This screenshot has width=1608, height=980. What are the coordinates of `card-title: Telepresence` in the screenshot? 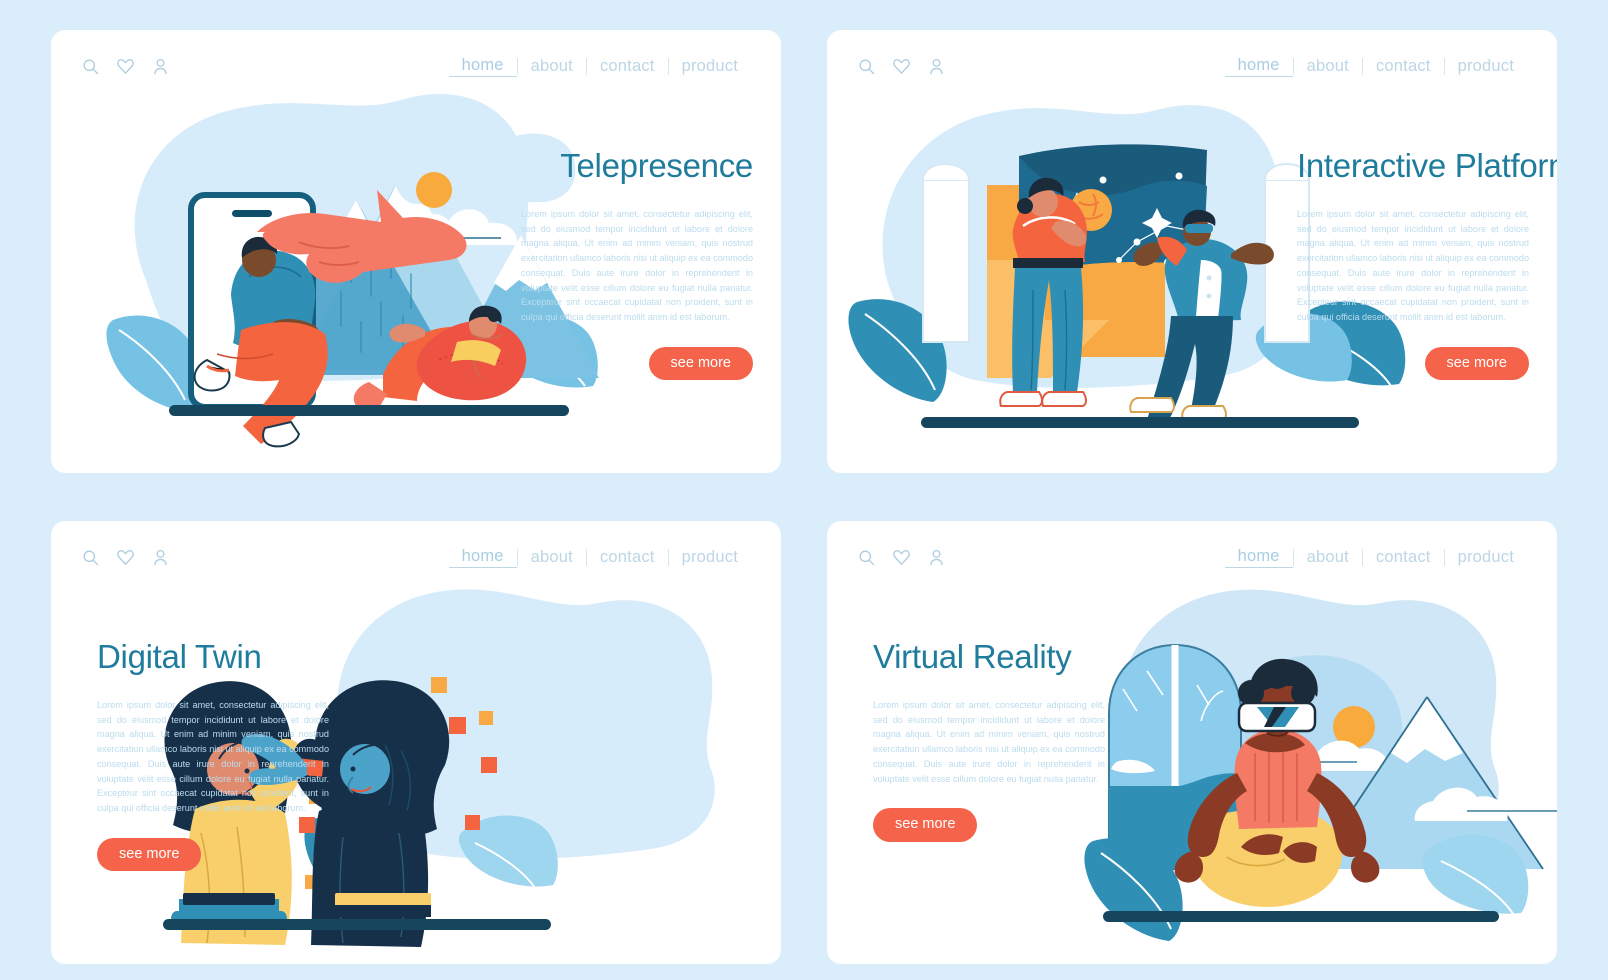 It's located at (656, 165).